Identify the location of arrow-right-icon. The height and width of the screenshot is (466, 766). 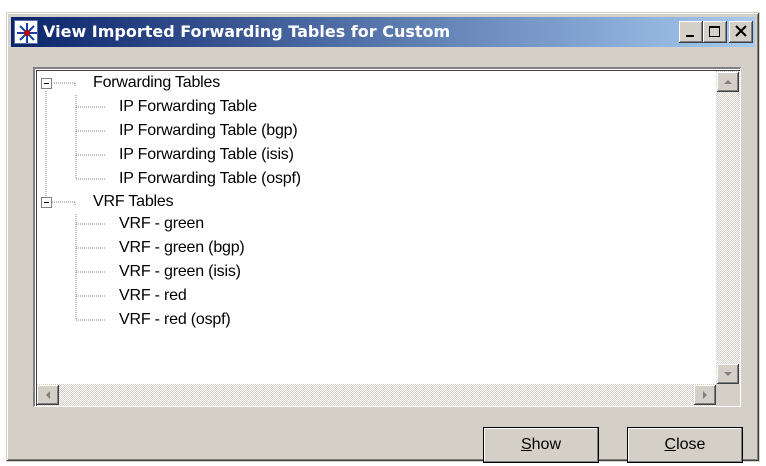
(705, 395).